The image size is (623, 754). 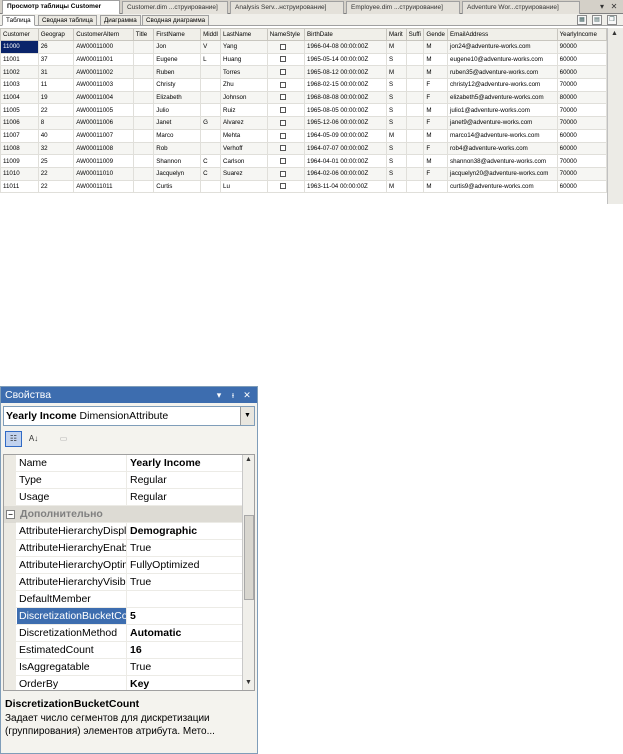 I want to click on table-cell: 11000, so click(x=19, y=47).